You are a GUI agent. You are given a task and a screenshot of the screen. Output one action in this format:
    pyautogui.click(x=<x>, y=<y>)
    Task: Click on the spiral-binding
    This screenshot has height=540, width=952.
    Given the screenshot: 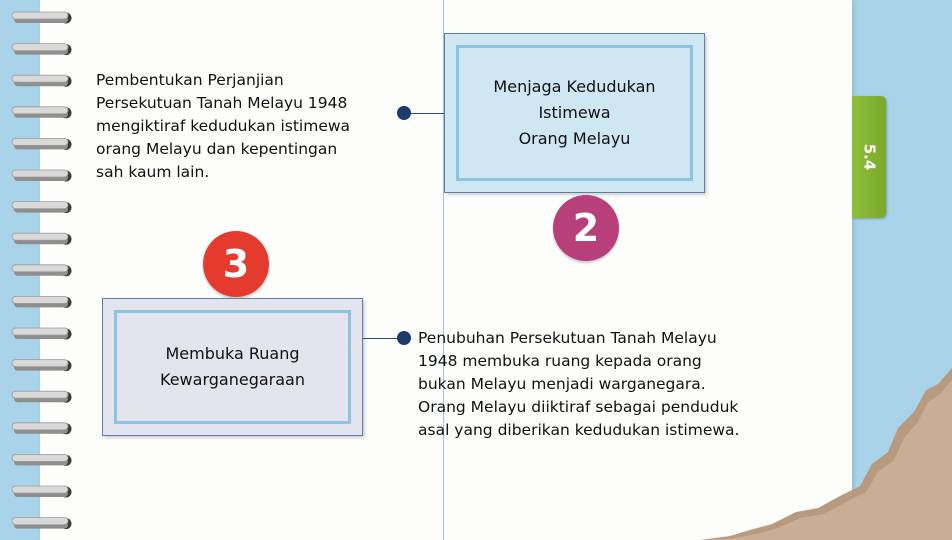 What is the action you would take?
    pyautogui.click(x=41, y=270)
    